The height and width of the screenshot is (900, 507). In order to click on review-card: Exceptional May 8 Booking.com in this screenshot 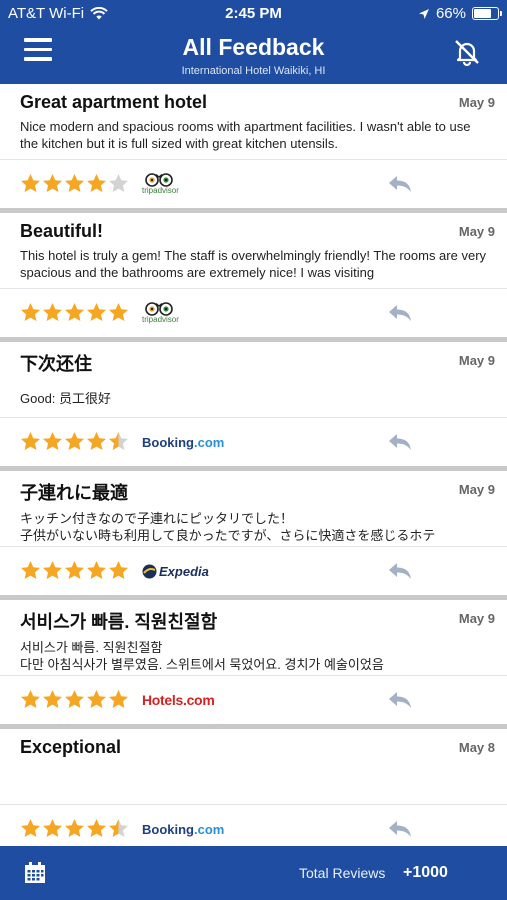, I will do `click(253, 787)`.